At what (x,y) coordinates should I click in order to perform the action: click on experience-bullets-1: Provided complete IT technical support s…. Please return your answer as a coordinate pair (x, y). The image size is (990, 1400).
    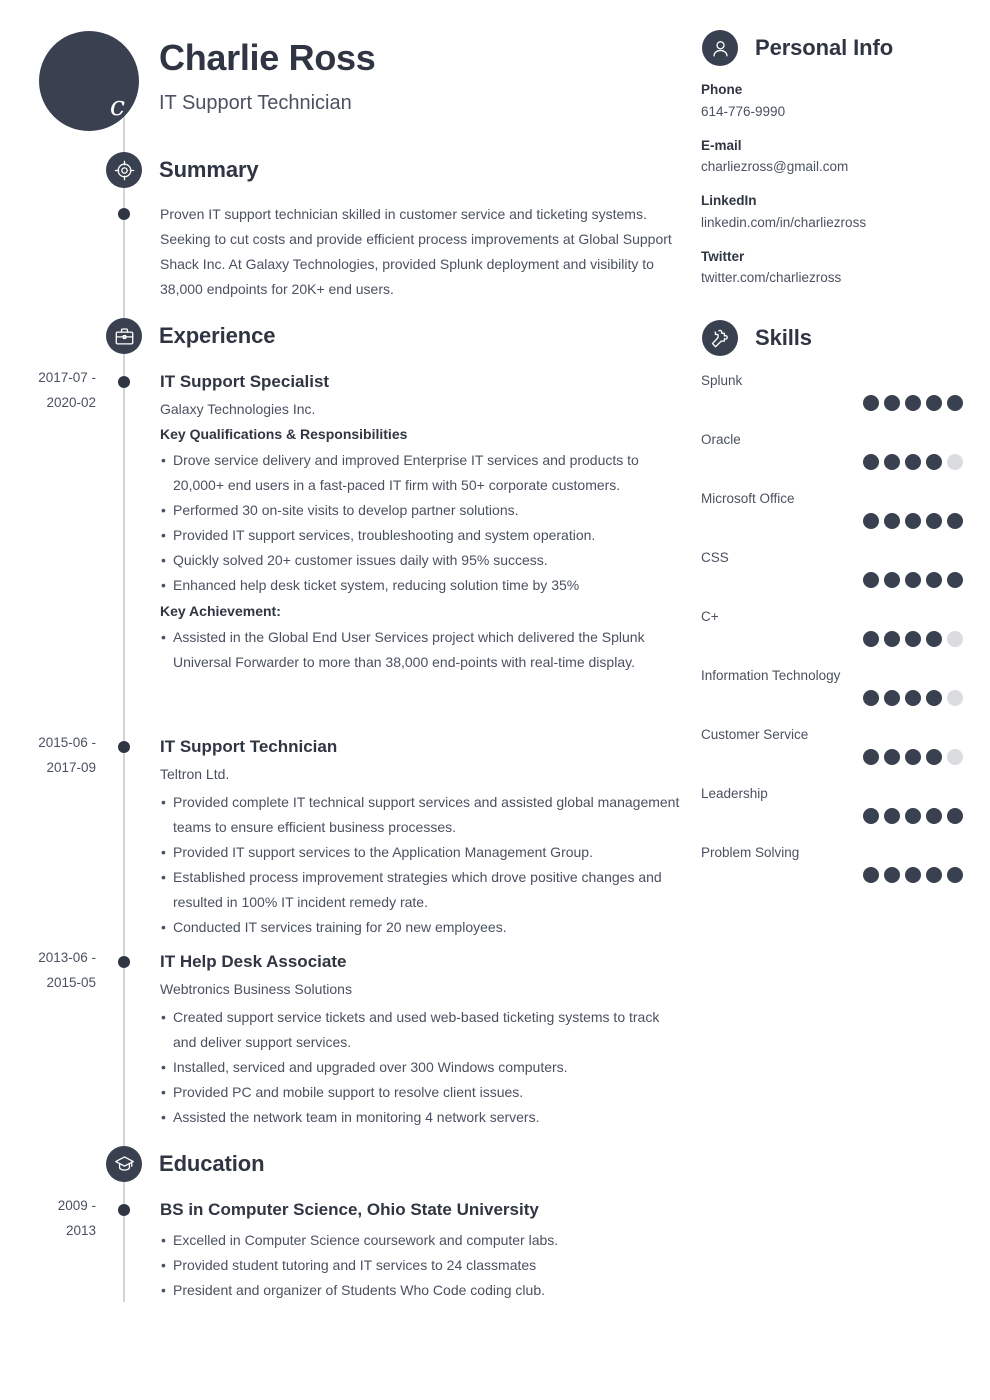
    Looking at the image, I should click on (420, 865).